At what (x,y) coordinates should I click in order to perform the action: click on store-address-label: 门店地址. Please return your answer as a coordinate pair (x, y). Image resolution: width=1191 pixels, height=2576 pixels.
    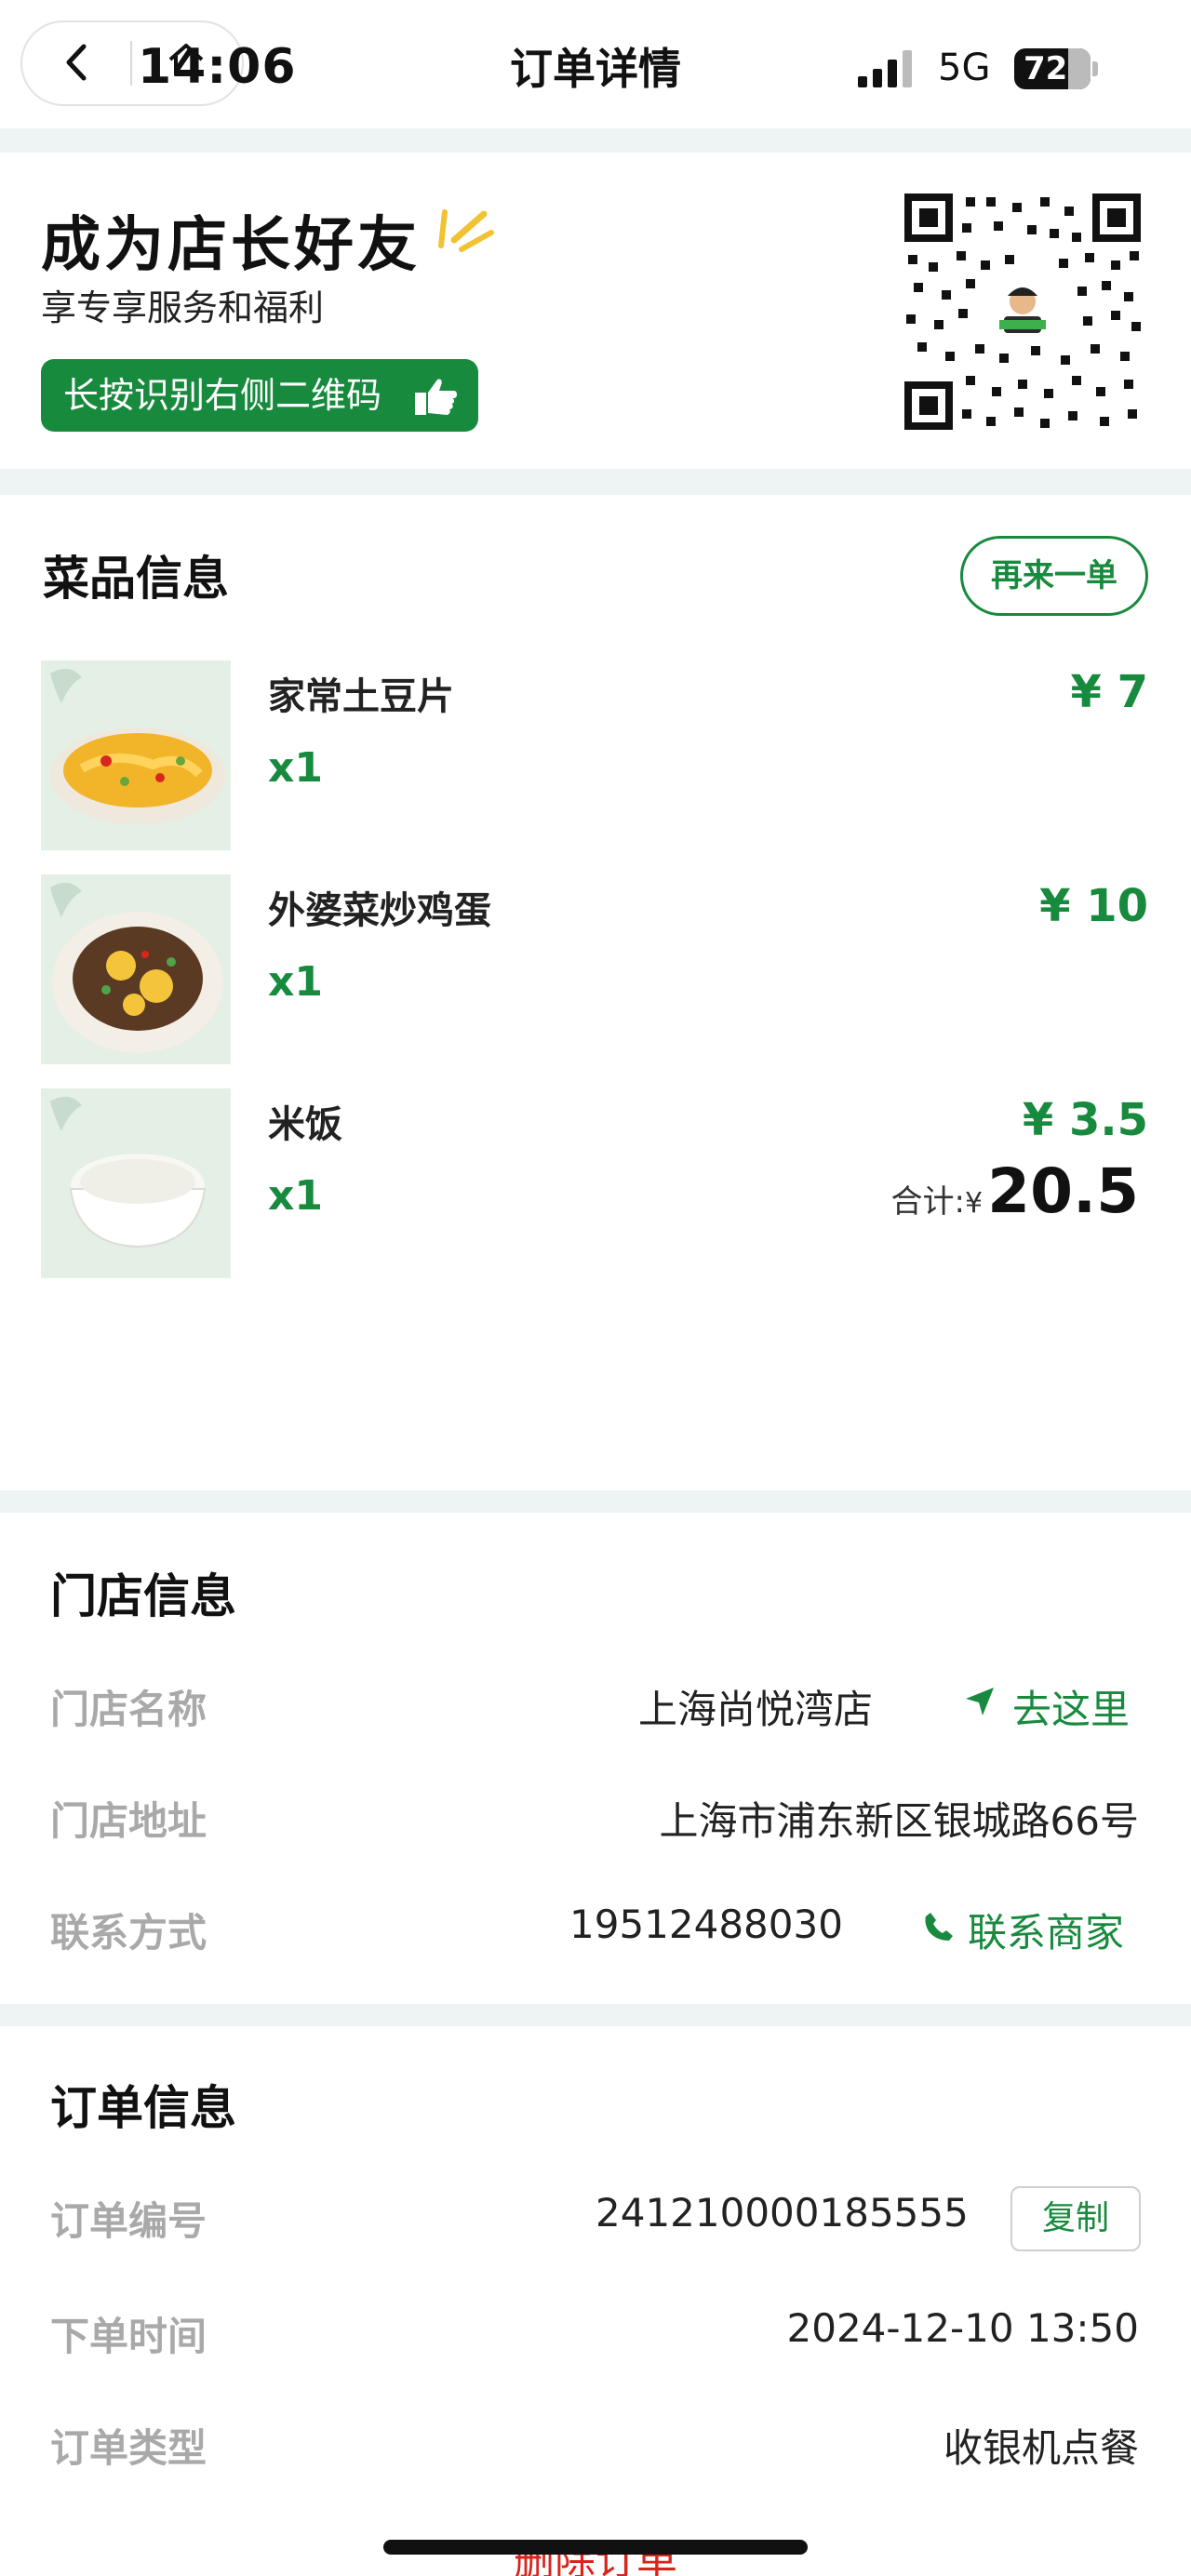
    Looking at the image, I should click on (128, 1821).